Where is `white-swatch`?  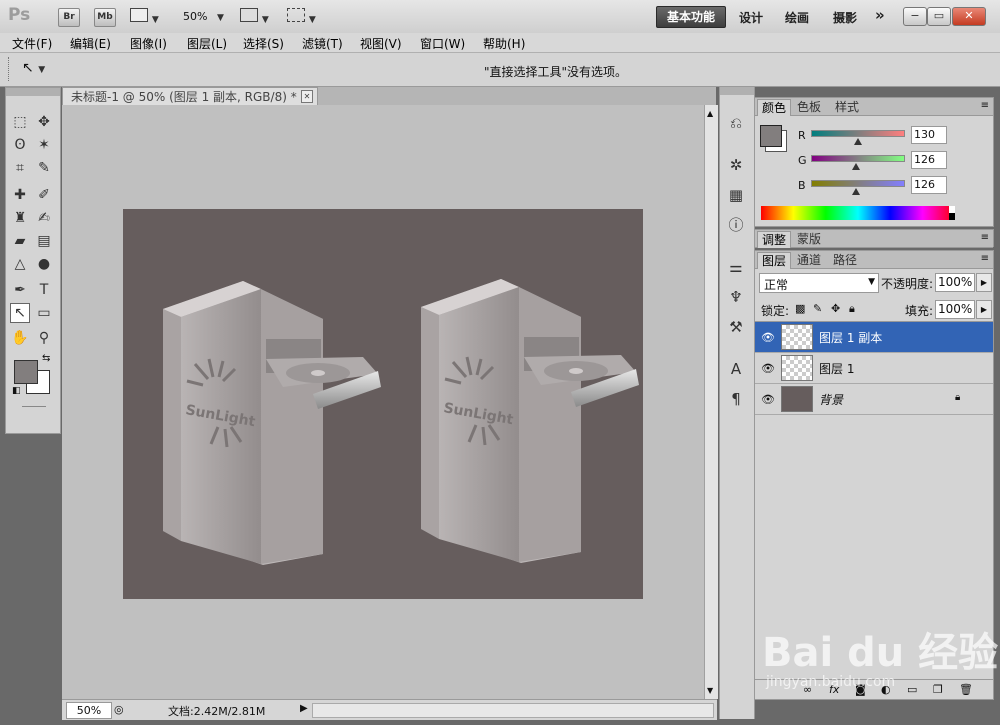
white-swatch is located at coordinates (952, 209).